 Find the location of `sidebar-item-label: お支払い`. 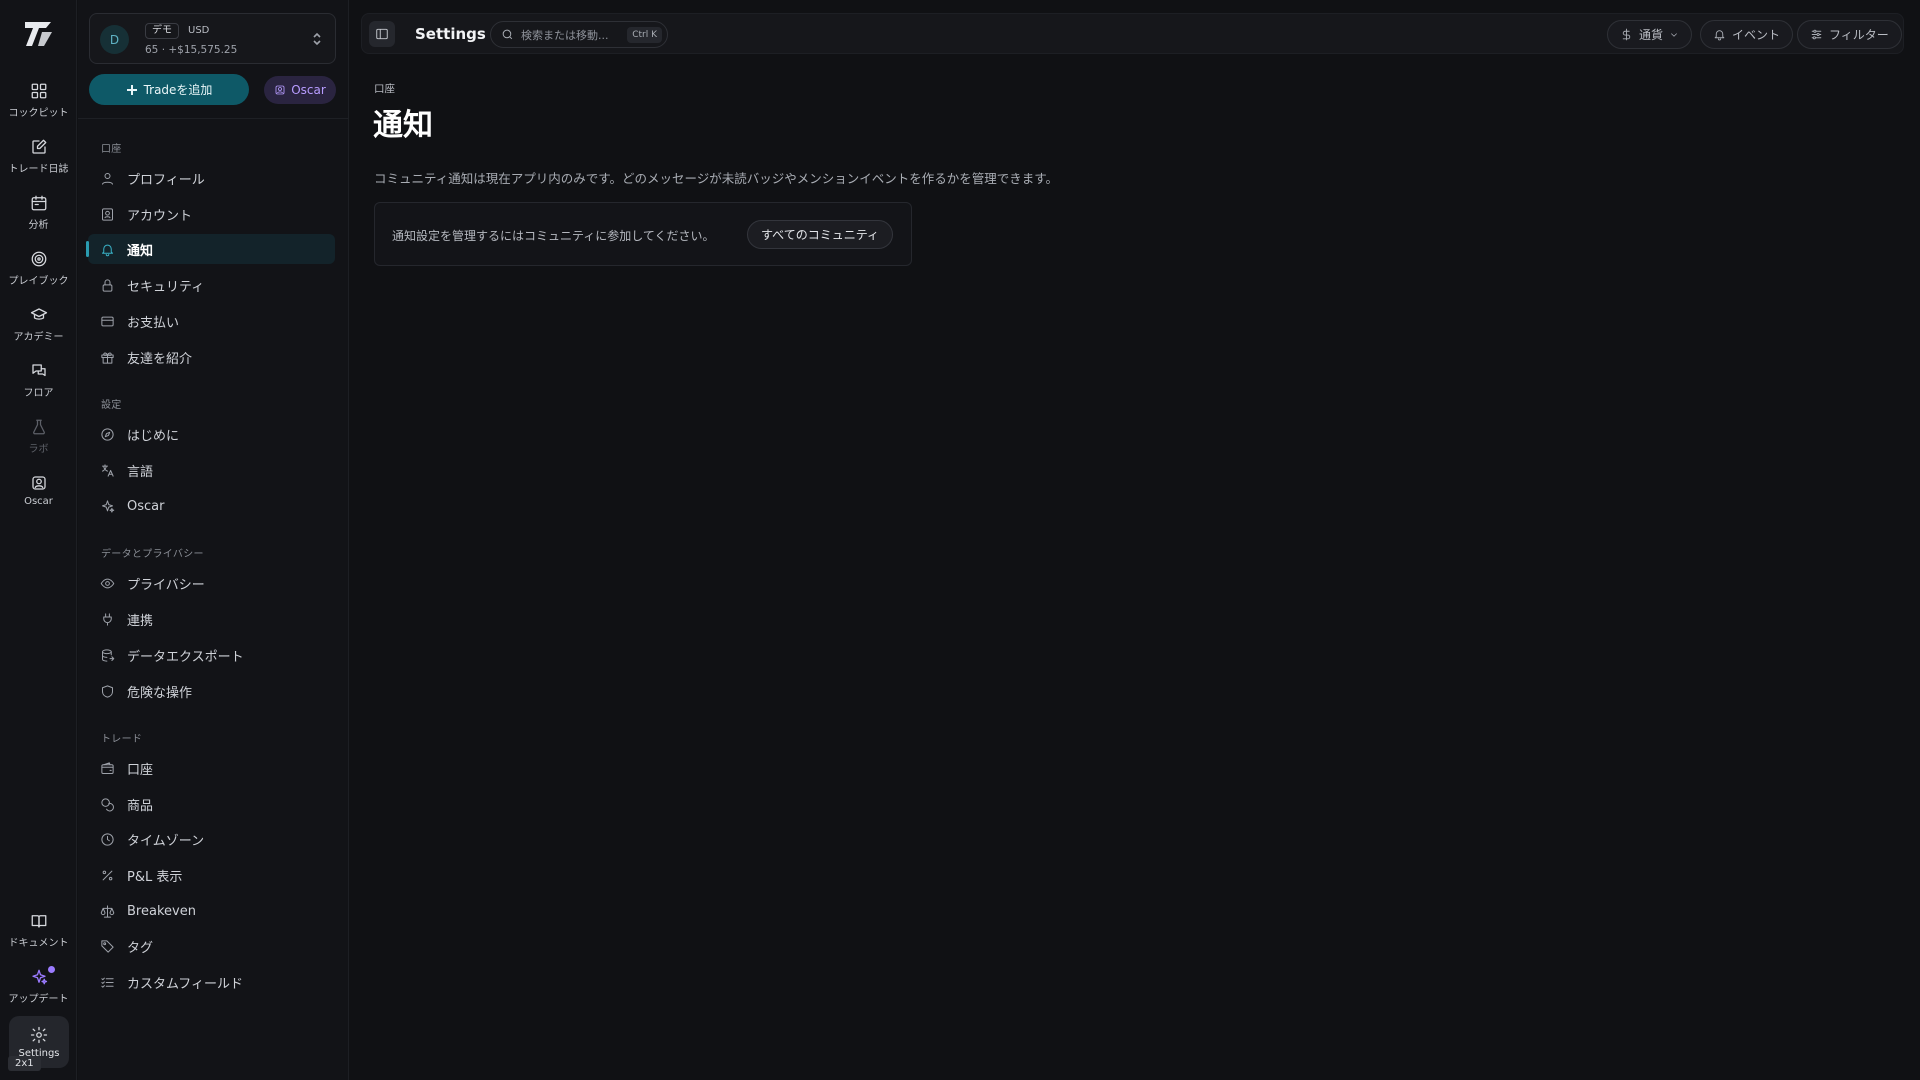

sidebar-item-label: お支払い is located at coordinates (153, 323).